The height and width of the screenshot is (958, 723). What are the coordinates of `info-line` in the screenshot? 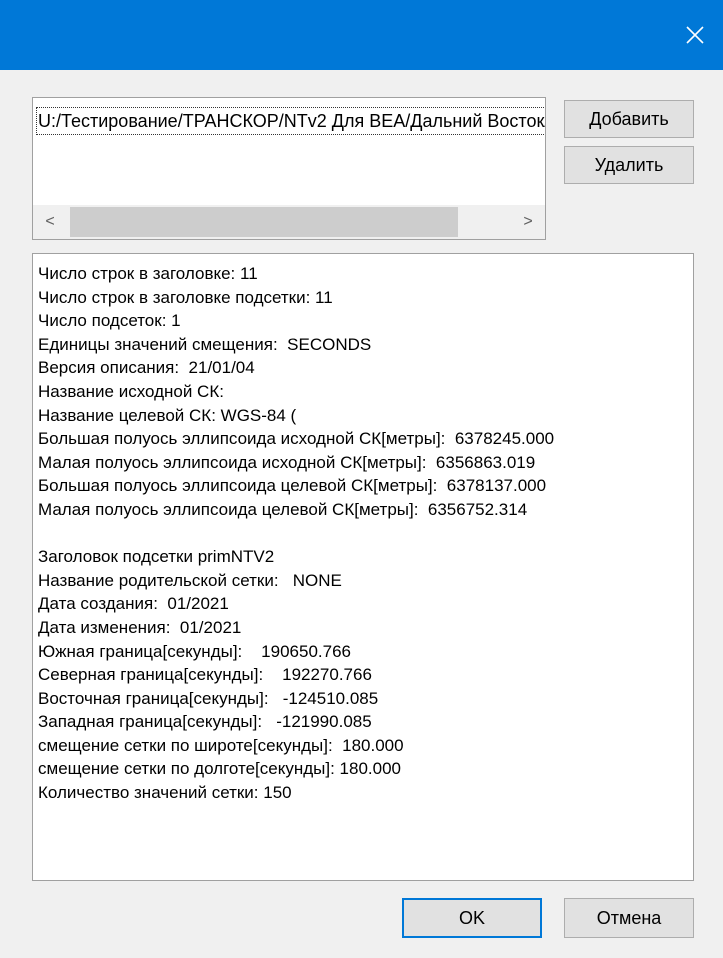 It's located at (365, 534).